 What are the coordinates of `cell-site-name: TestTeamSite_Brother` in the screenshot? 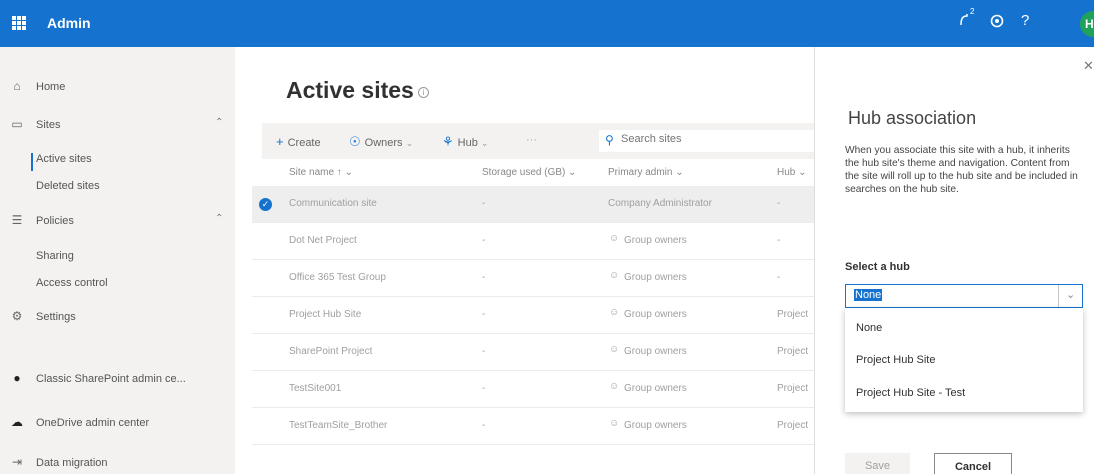 It's located at (338, 425).